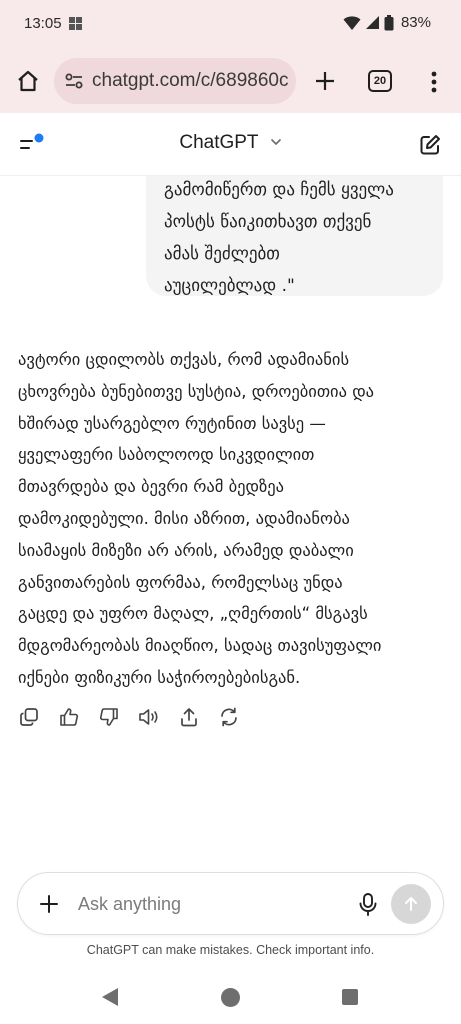  What do you see at coordinates (368, 904) in the screenshot?
I see `microphone-icon` at bounding box center [368, 904].